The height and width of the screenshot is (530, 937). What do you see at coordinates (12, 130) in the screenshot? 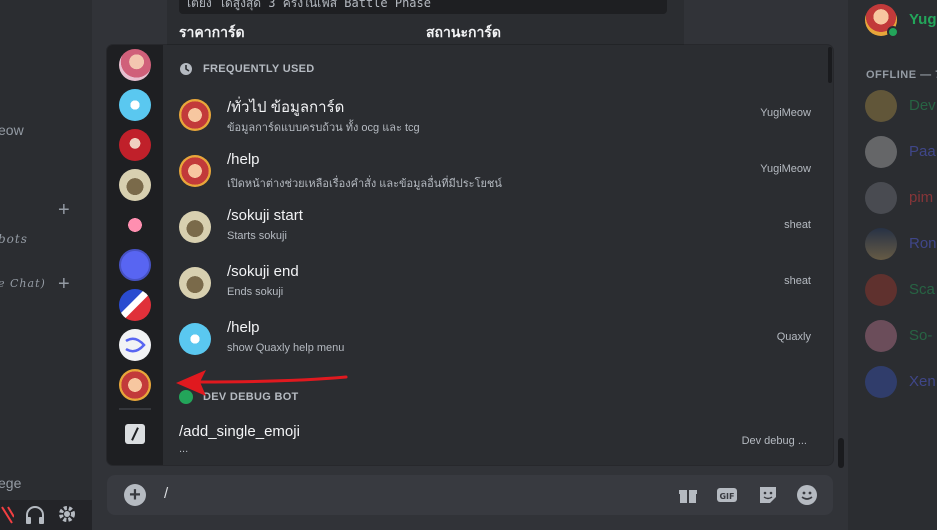
I see `channel-fragment: eow` at bounding box center [12, 130].